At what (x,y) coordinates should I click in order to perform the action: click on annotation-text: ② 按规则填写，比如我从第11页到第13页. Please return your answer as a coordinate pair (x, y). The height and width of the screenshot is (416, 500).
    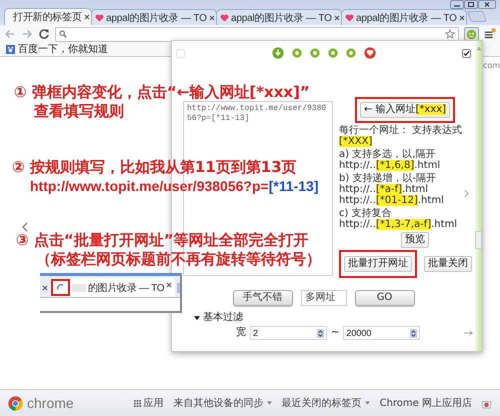
    Looking at the image, I should click on (154, 167).